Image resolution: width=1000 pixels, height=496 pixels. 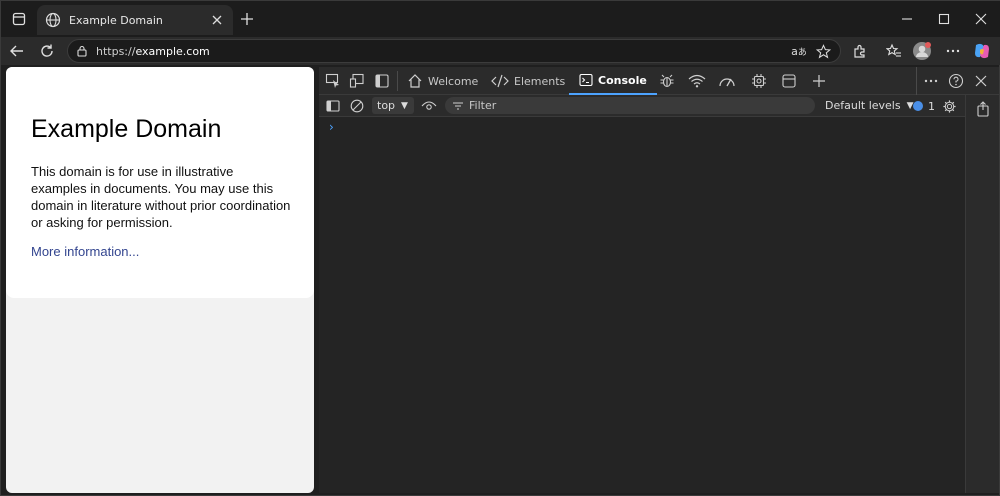 What do you see at coordinates (931, 106) in the screenshot?
I see `issues-count: 1` at bounding box center [931, 106].